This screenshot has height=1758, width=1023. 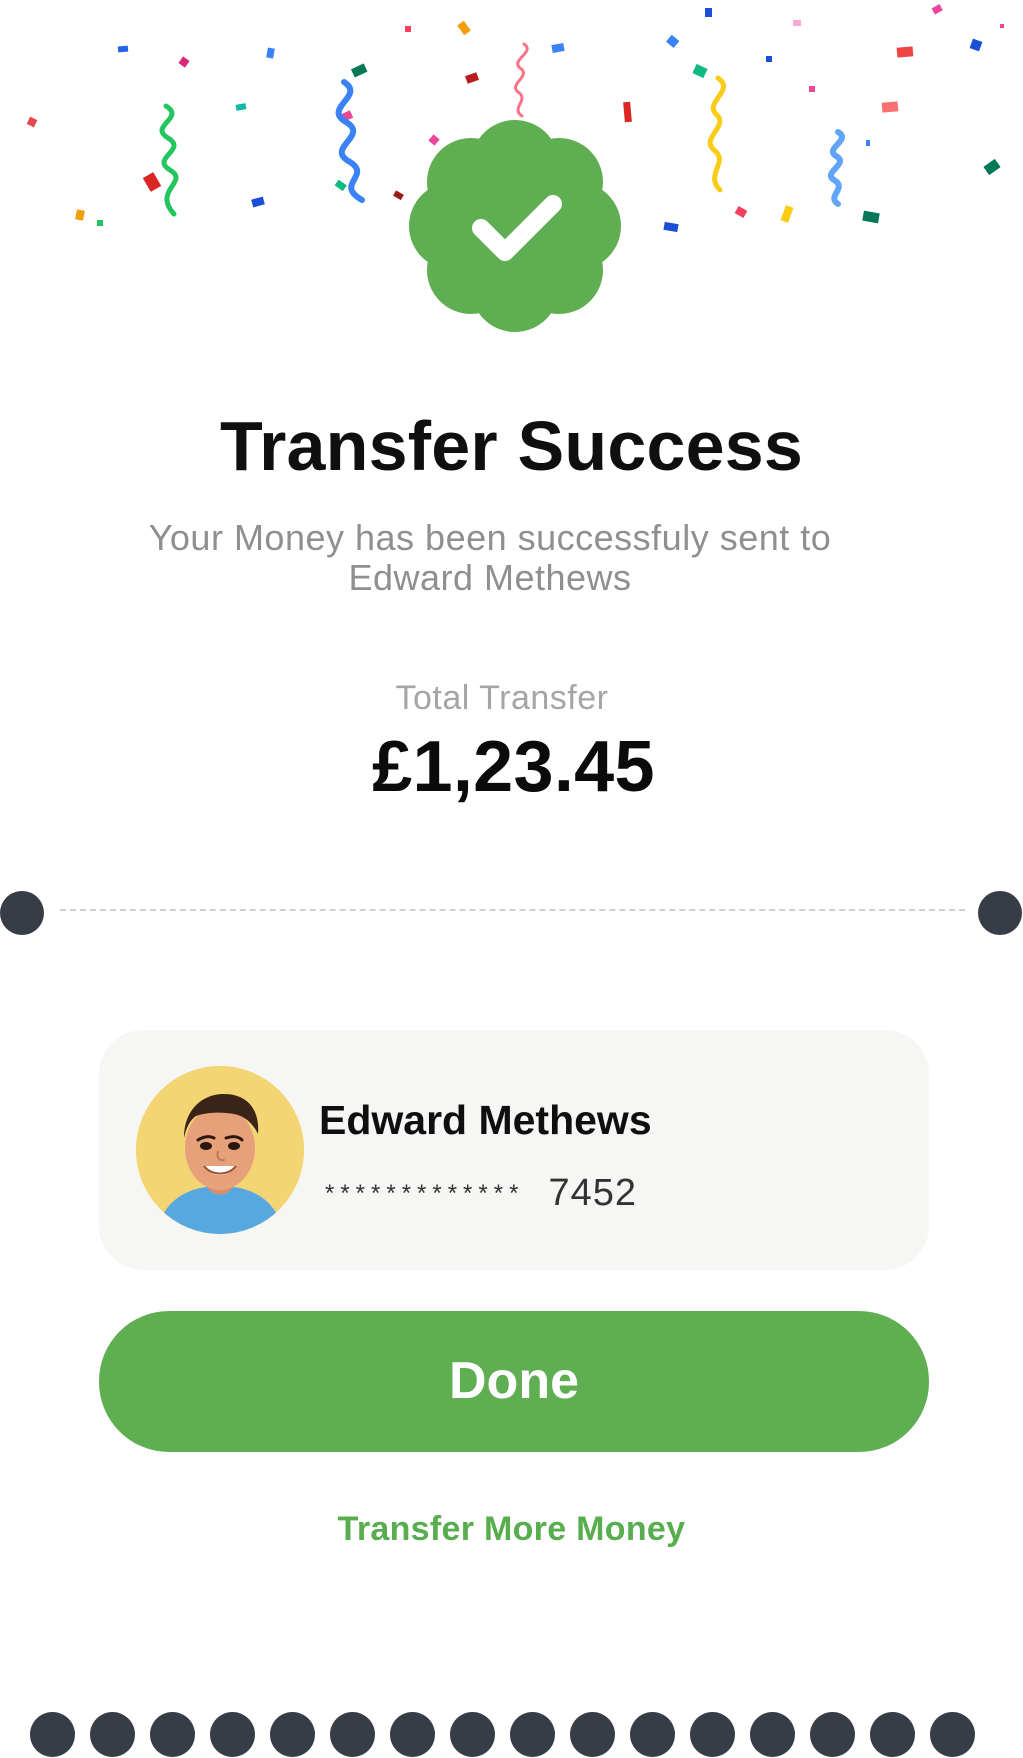 What do you see at coordinates (425, 1193) in the screenshot?
I see `masked-account-digits: *************` at bounding box center [425, 1193].